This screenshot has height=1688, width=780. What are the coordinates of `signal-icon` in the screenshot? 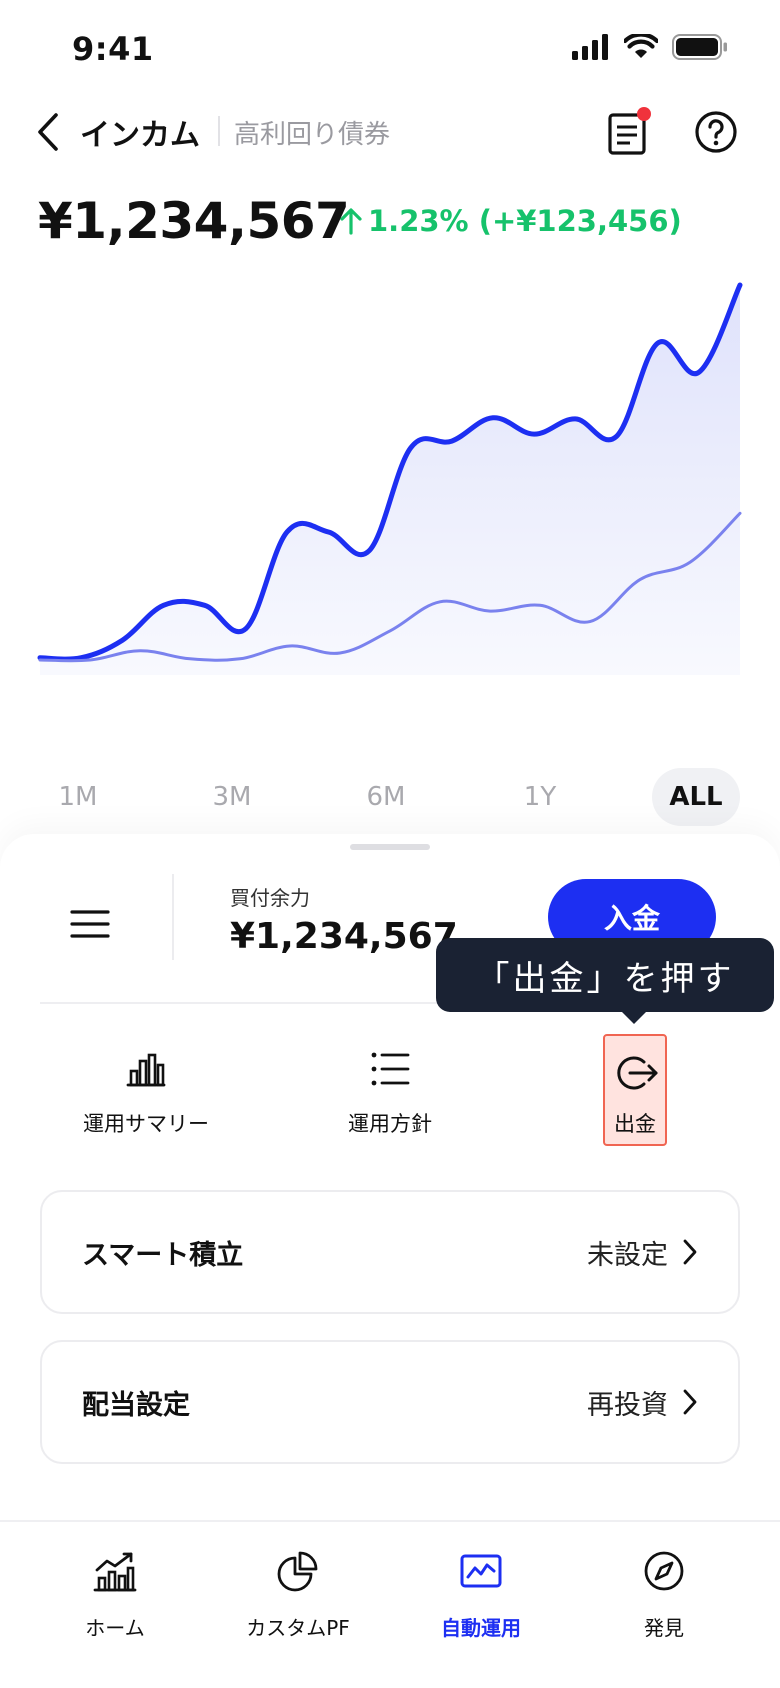 It's located at (590, 47).